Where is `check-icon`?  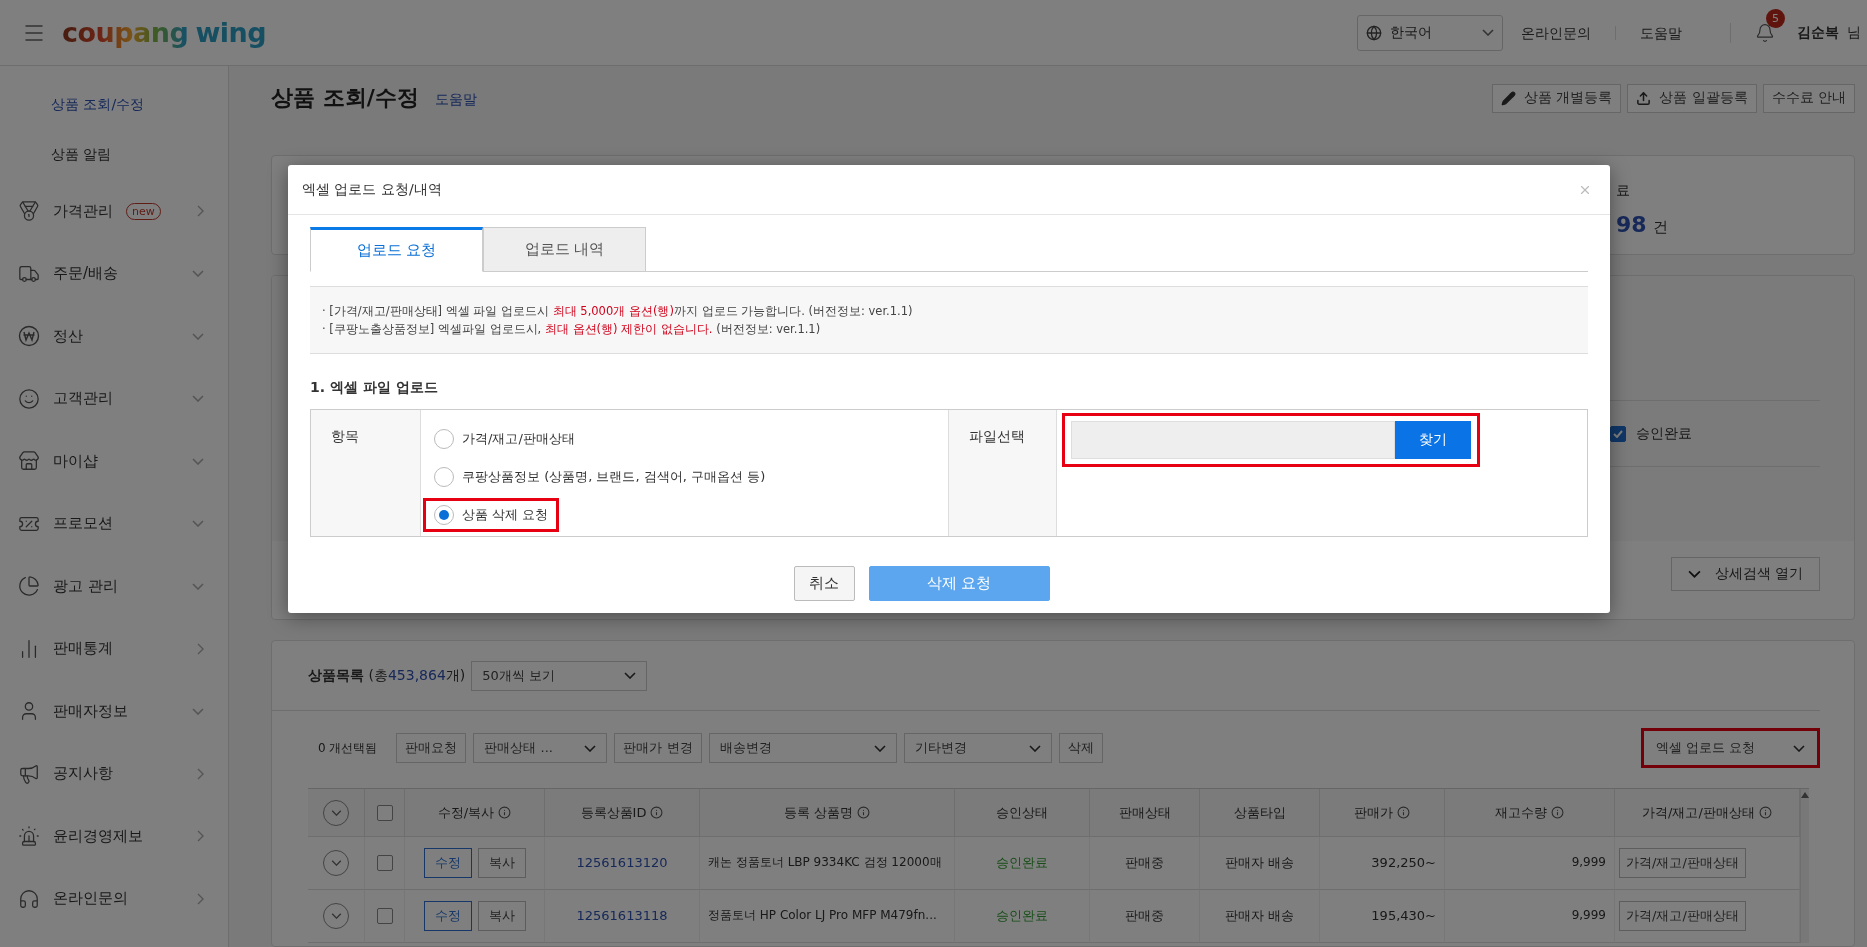 check-icon is located at coordinates (1618, 433).